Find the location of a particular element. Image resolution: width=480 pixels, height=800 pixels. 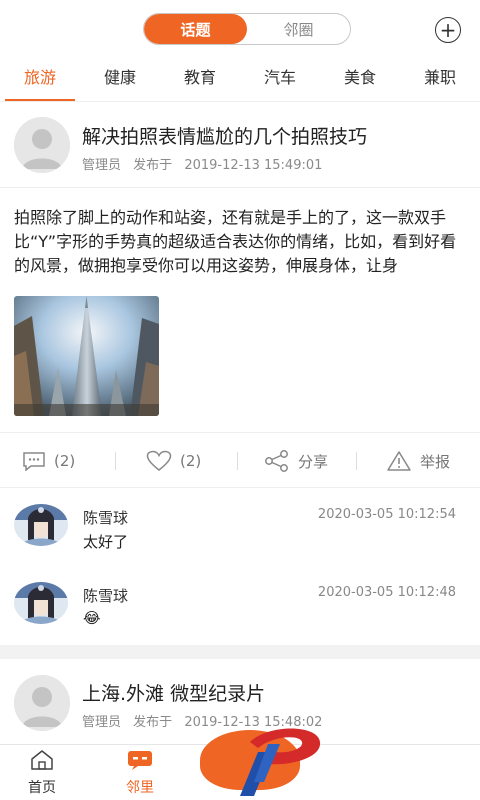

post-action-bar: (2) (2) 分享 举报 is located at coordinates (240, 460).